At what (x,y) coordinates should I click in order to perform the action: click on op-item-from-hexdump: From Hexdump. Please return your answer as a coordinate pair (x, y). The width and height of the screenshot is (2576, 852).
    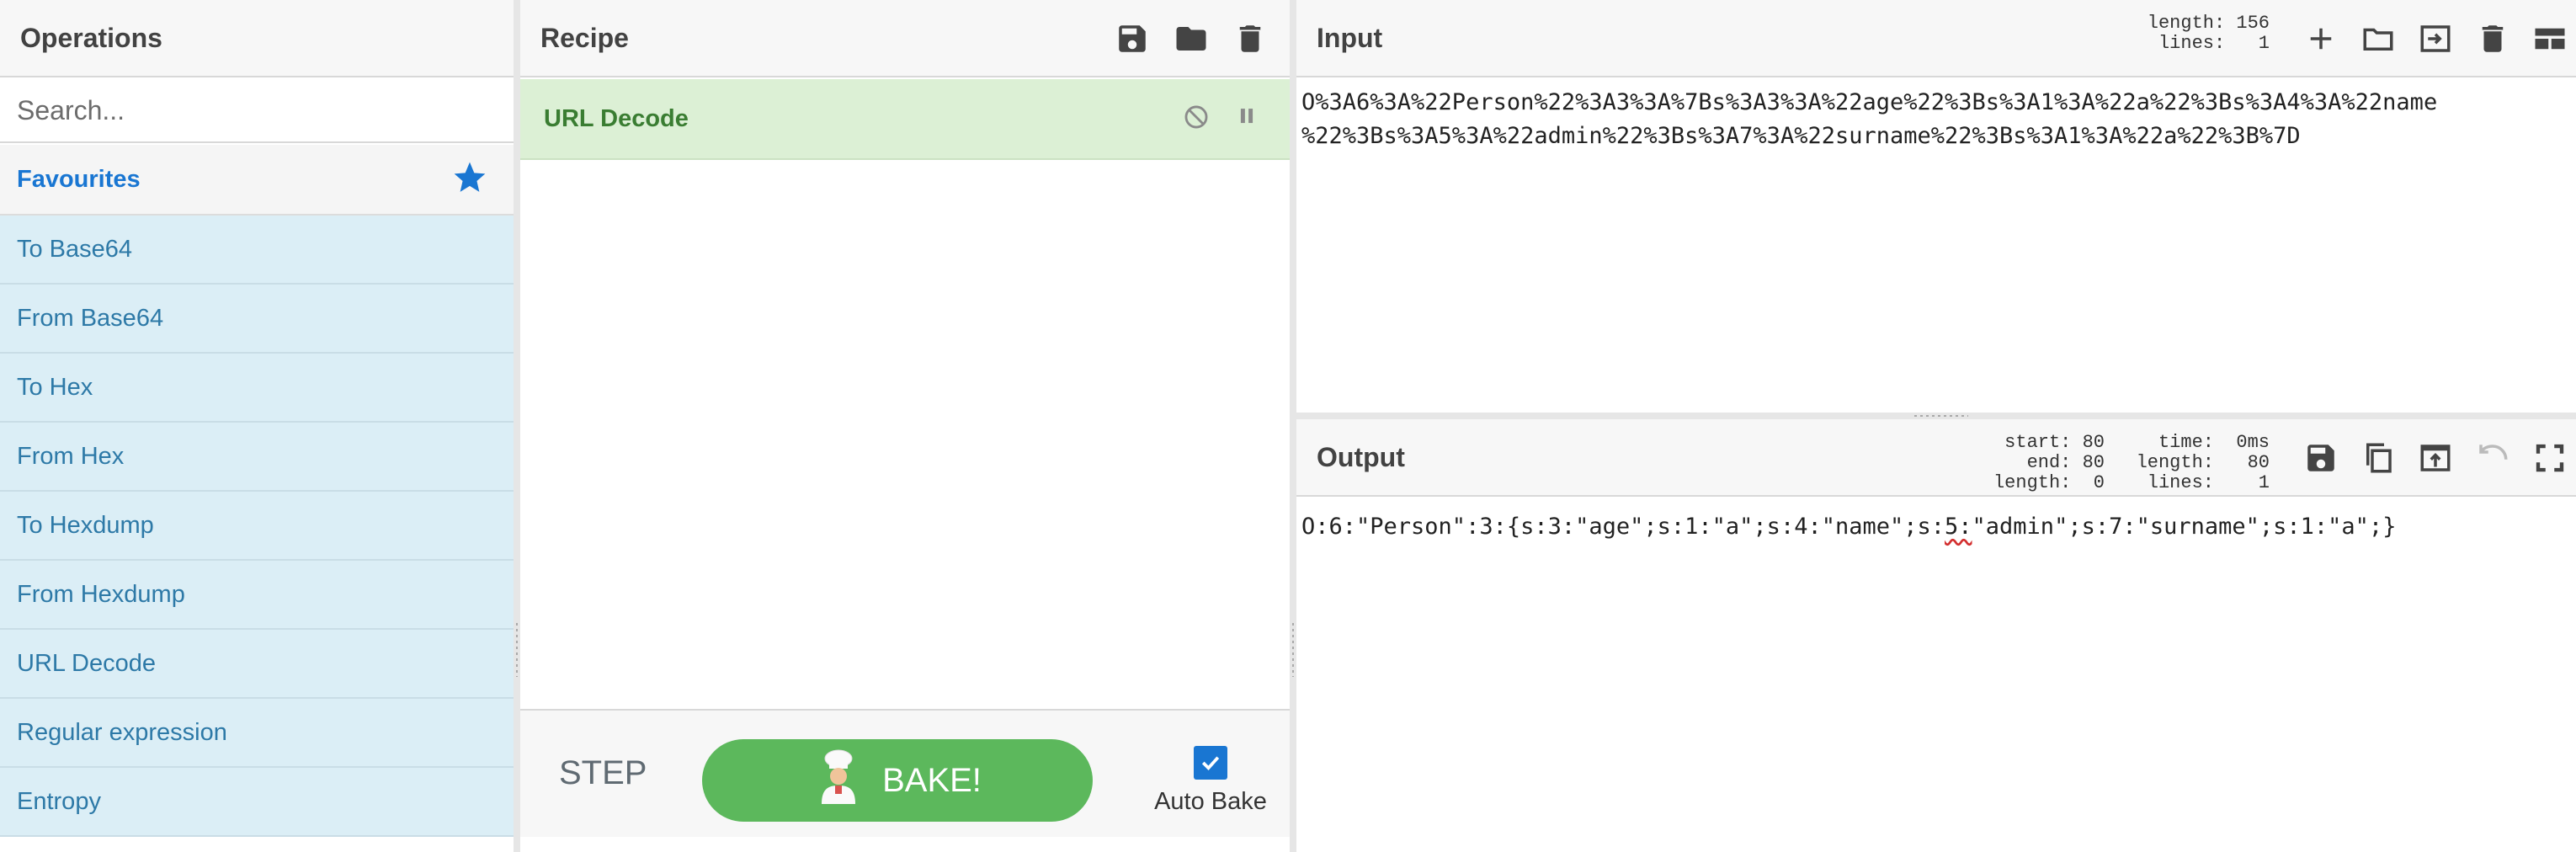
    Looking at the image, I should click on (257, 595).